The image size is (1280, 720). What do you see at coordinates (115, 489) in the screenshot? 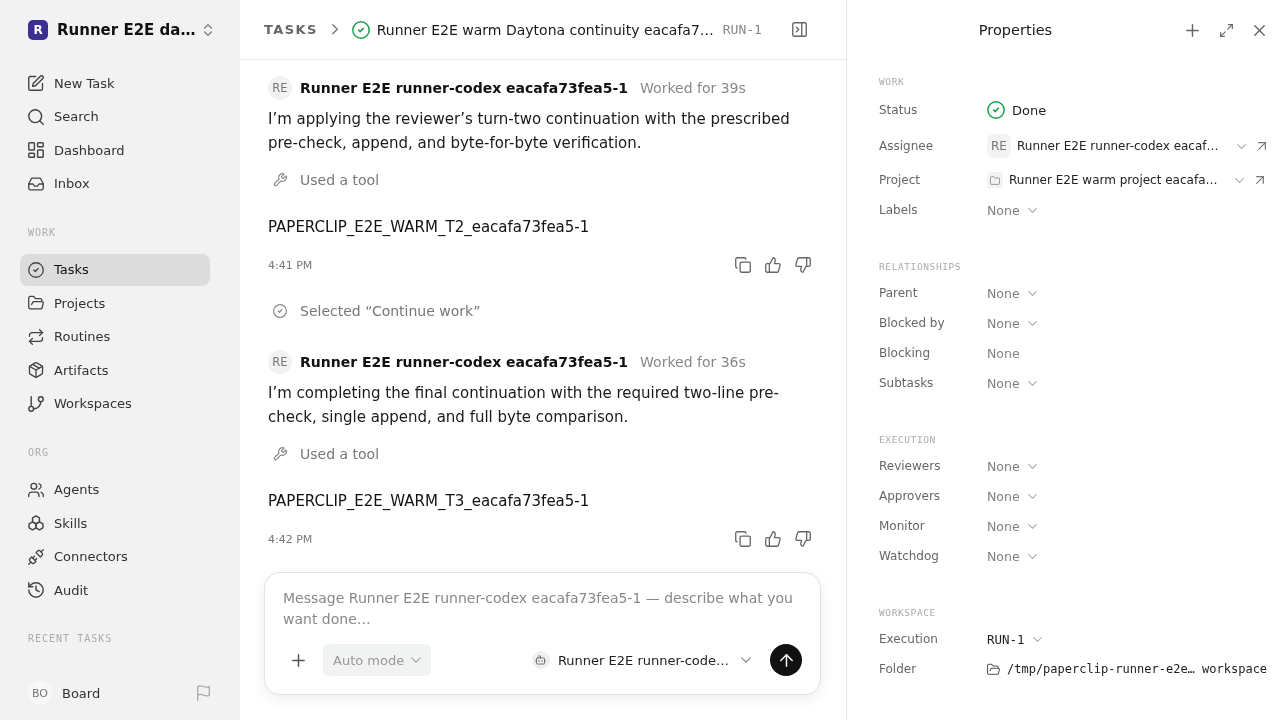
I see `nav-item: Agents` at bounding box center [115, 489].